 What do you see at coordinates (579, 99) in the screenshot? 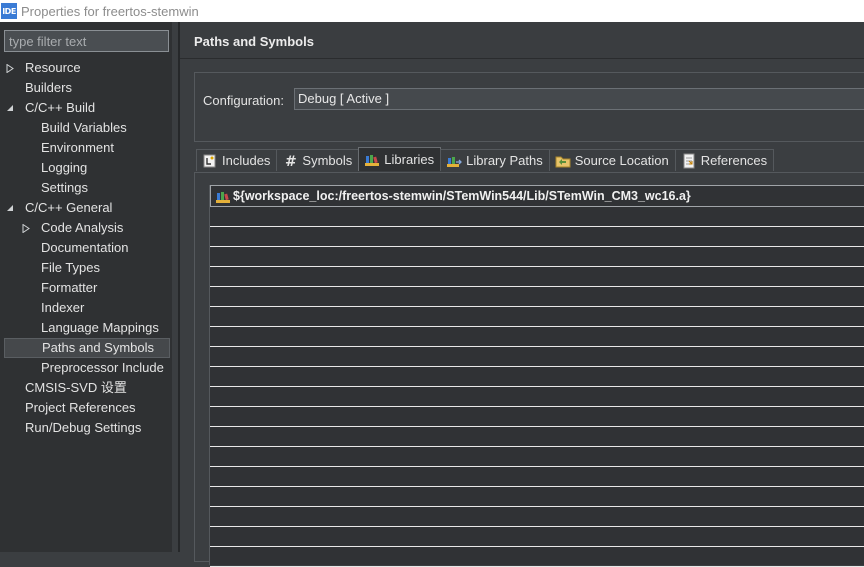
I see `configuration-select: Debug [ Active ]` at bounding box center [579, 99].